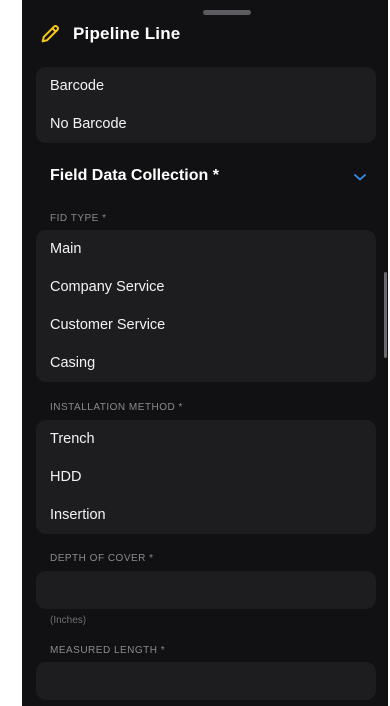 Image resolution: width=390 pixels, height=706 pixels. I want to click on scrollbar, so click(385, 315).